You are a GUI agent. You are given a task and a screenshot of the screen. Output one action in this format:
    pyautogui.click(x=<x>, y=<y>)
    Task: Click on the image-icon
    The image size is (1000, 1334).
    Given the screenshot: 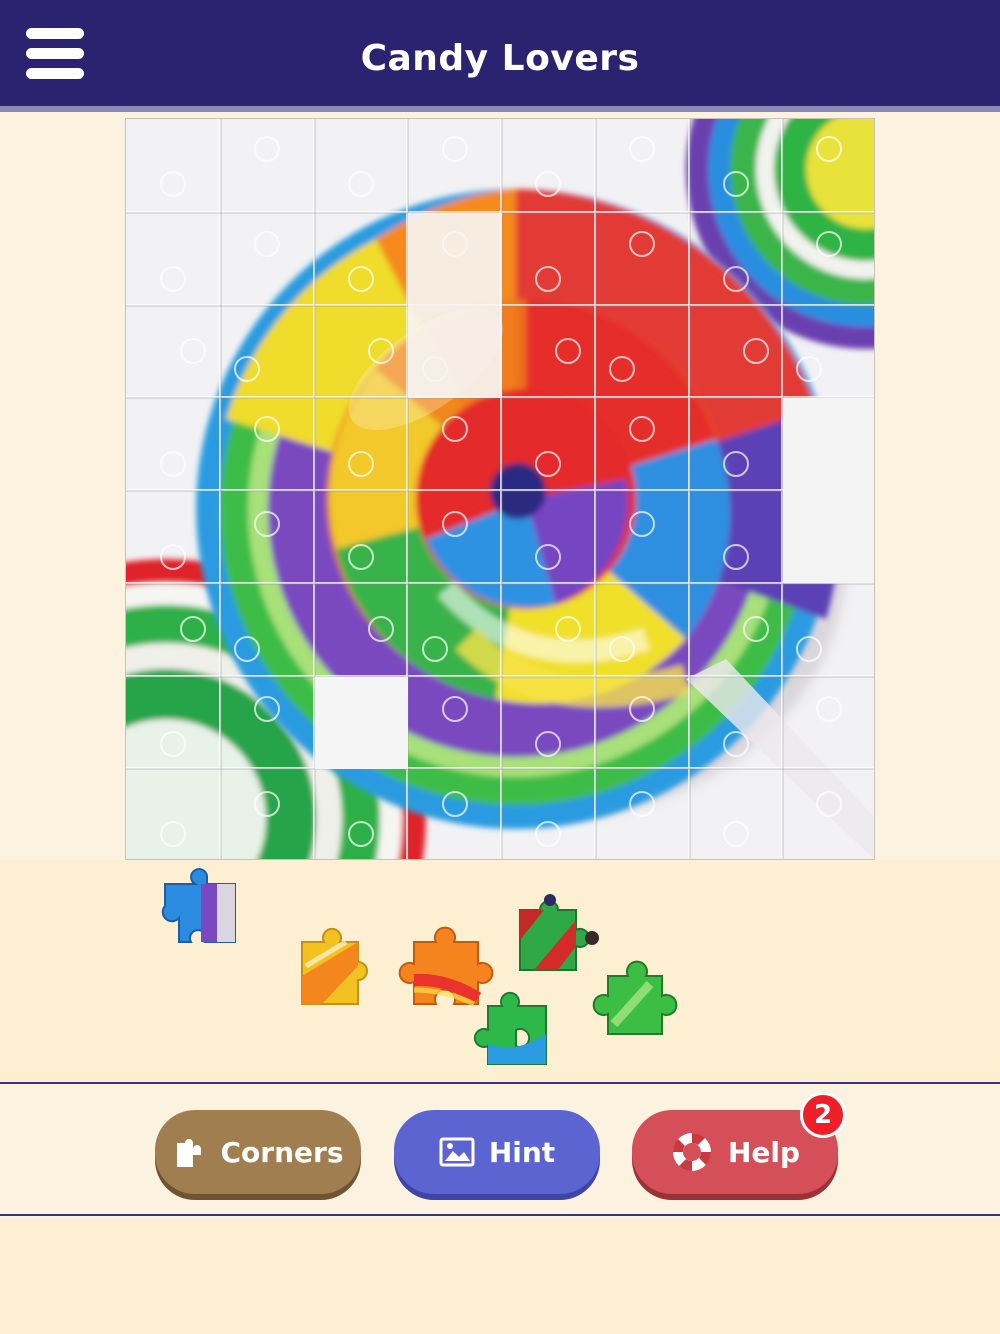 What is the action you would take?
    pyautogui.click(x=457, y=1152)
    